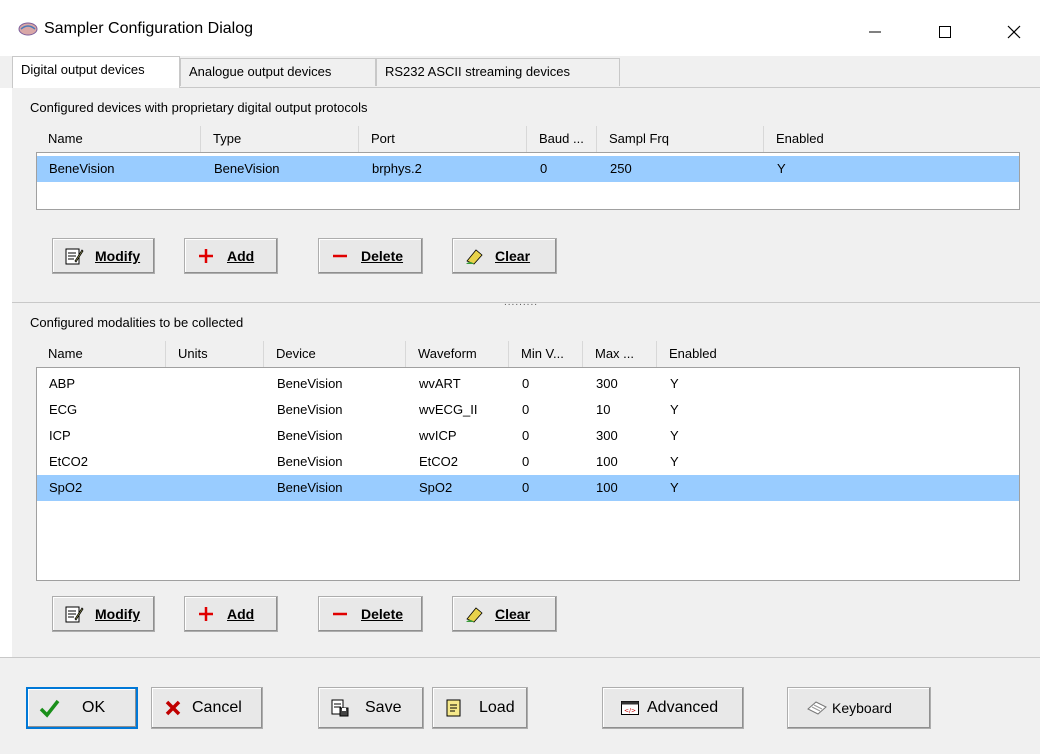  I want to click on modalities-modify-button: Modify, so click(103, 614).